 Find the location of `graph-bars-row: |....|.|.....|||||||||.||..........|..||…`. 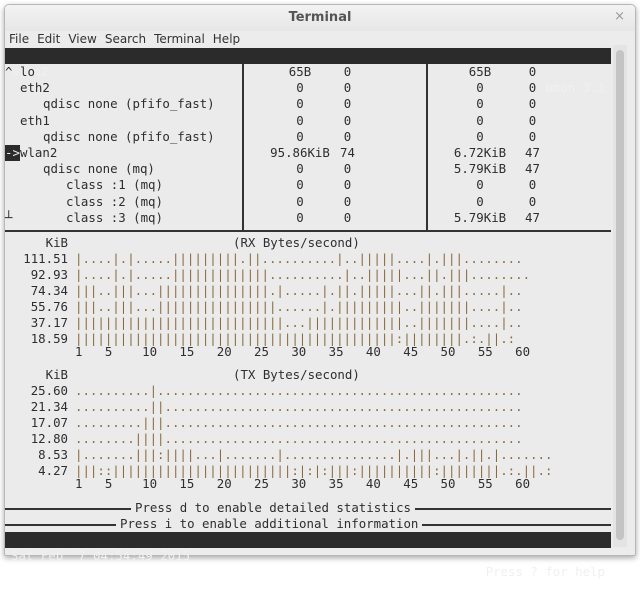

graph-bars-row: |....|.|.....|||||||||.||..........|..||… is located at coordinates (299, 258).